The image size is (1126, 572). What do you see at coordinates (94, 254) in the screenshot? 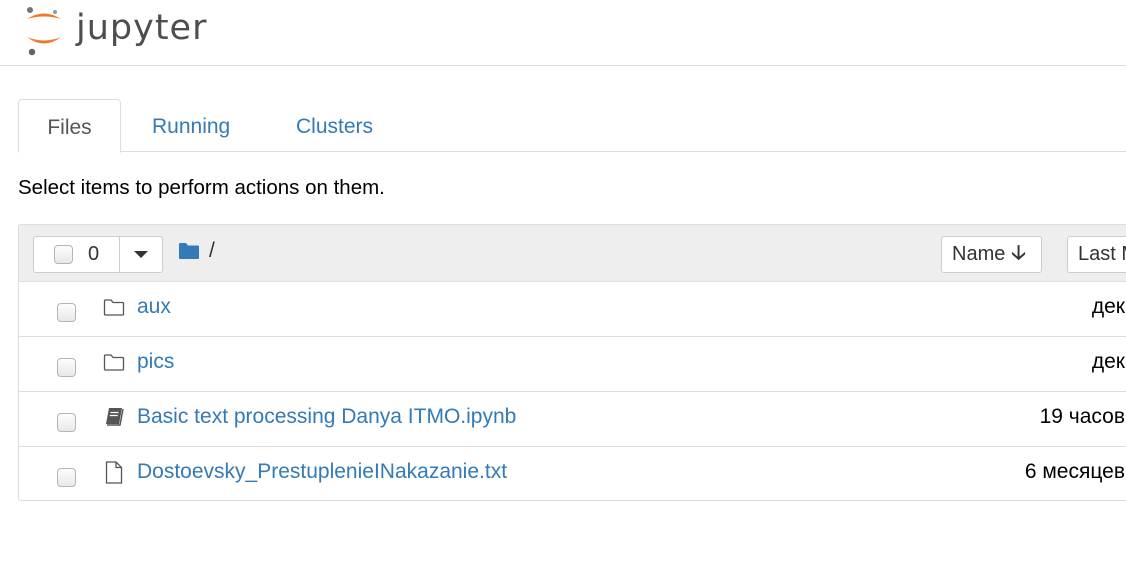
I see `selected-count: 0` at bounding box center [94, 254].